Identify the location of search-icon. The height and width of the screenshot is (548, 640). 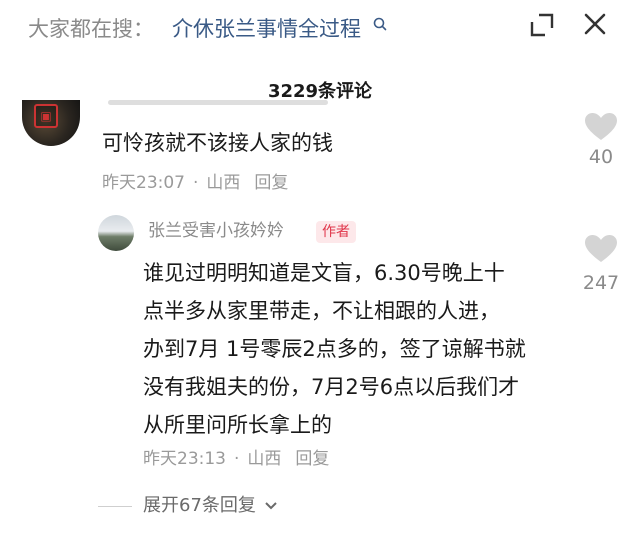
(381, 25).